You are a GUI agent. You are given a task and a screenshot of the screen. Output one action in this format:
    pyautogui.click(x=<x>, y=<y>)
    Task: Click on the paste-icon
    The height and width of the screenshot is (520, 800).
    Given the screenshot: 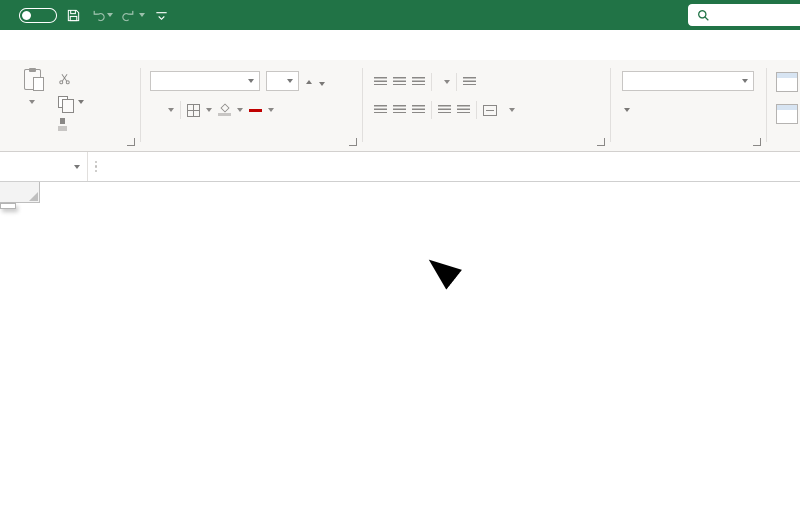 What is the action you would take?
    pyautogui.click(x=33, y=79)
    